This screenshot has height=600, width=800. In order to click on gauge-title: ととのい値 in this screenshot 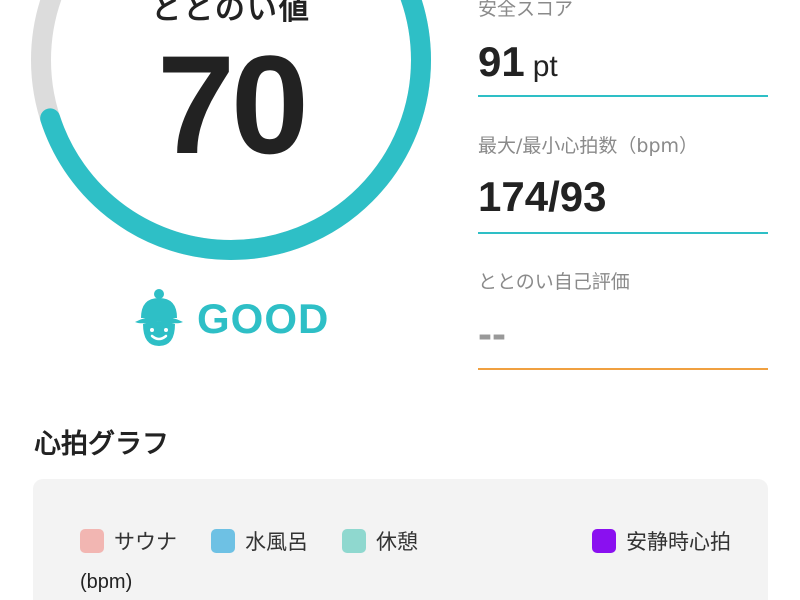, I will do `click(231, 13)`.